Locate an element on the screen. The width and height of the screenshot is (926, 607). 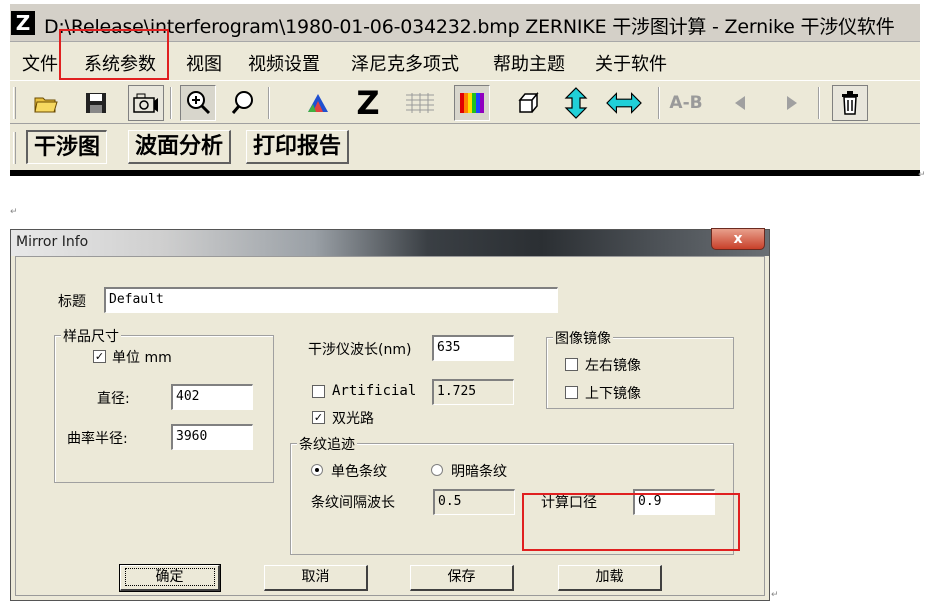
cancel-button: 取消 is located at coordinates (316, 578).